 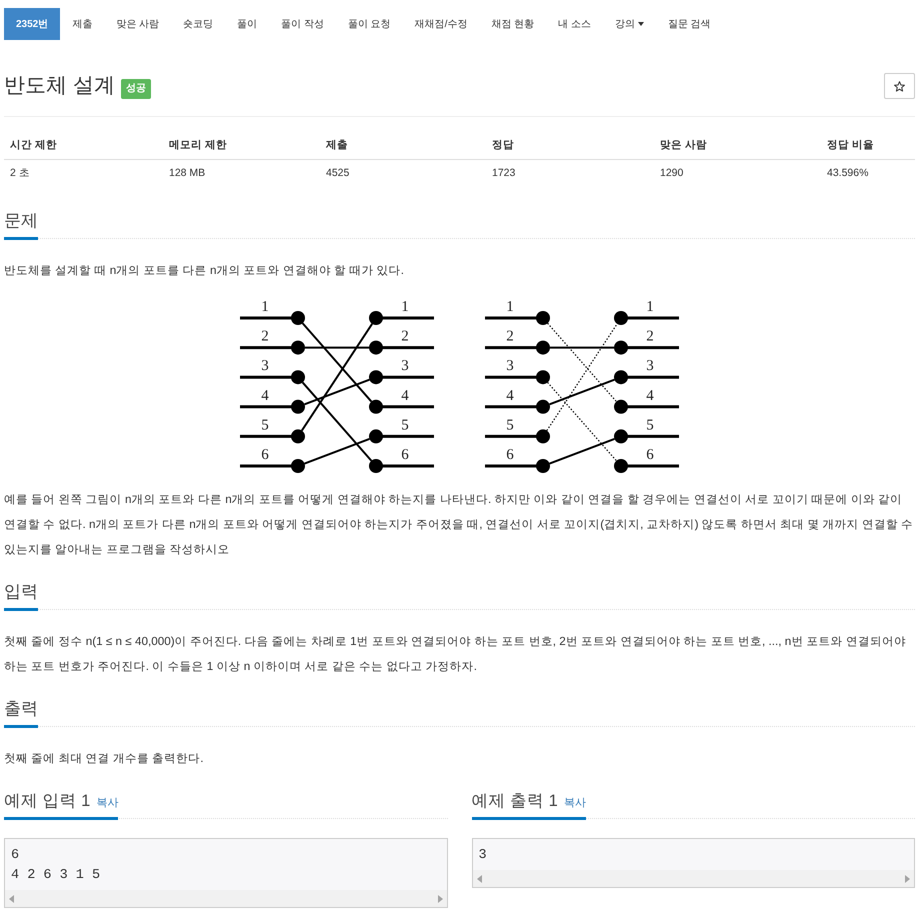 What do you see at coordinates (32, 24) in the screenshot?
I see `nav-tab: 2352번` at bounding box center [32, 24].